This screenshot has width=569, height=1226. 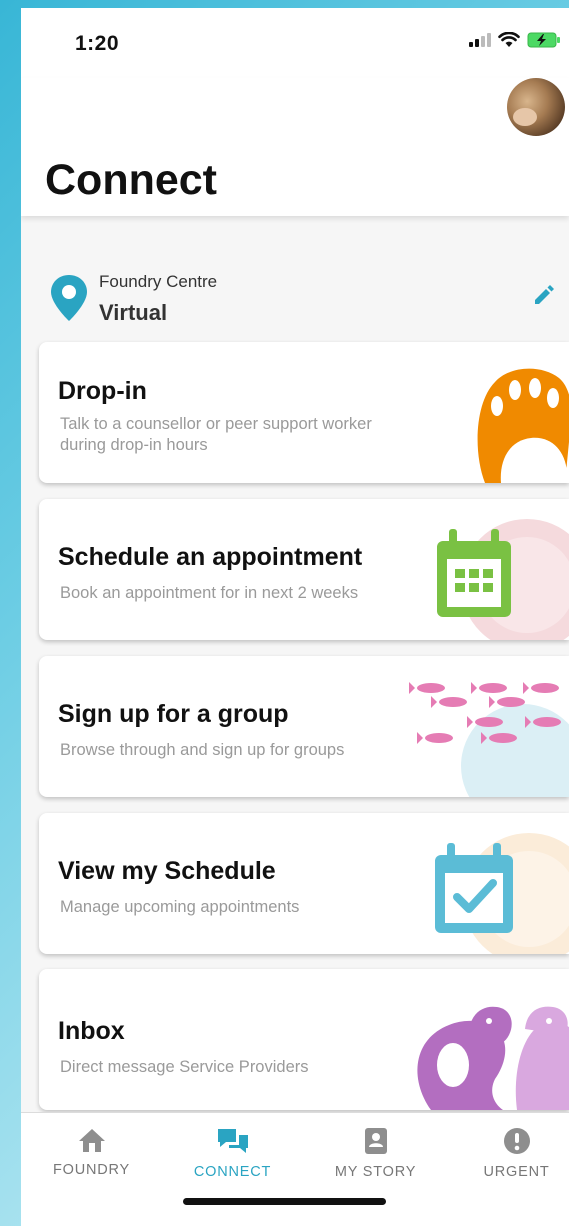 I want to click on location-pin-icon, so click(x=69, y=298).